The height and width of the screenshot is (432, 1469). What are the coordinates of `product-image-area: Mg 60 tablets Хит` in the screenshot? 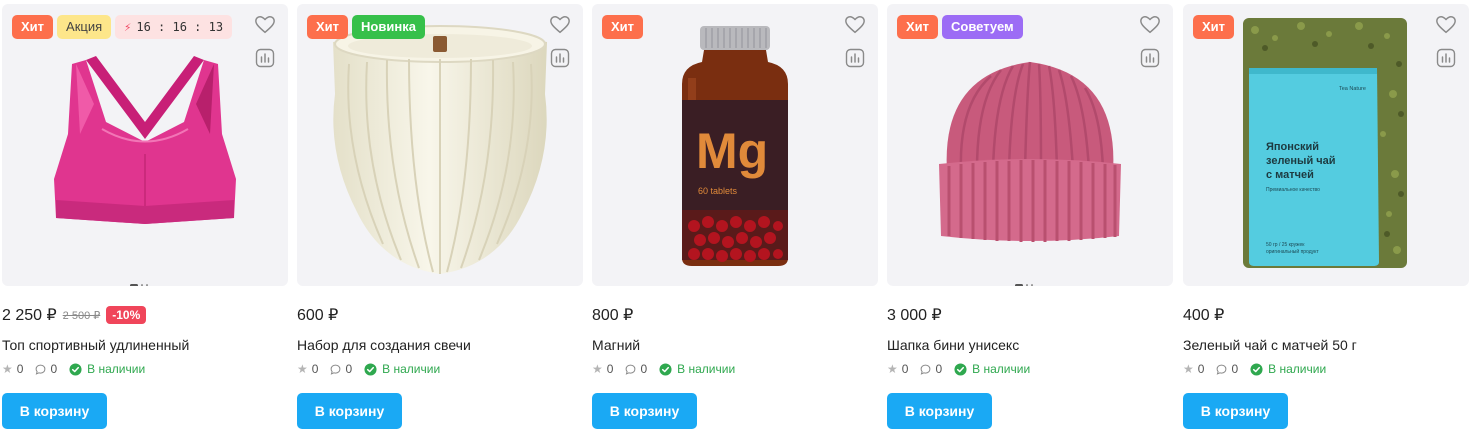 It's located at (735, 145).